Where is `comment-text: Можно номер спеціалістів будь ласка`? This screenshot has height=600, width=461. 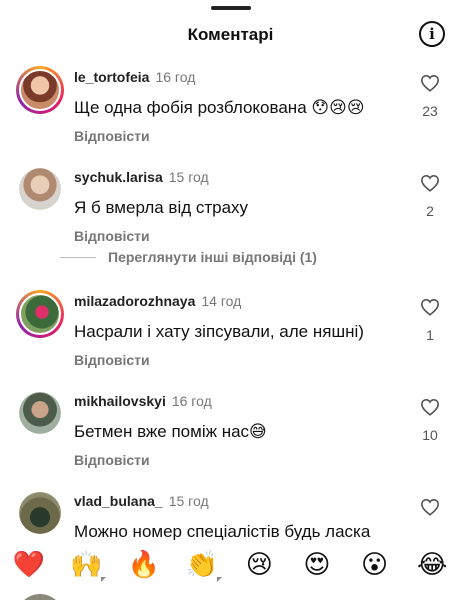
comment-text: Можно номер спеціалістів будь ласка is located at coordinates (222, 531).